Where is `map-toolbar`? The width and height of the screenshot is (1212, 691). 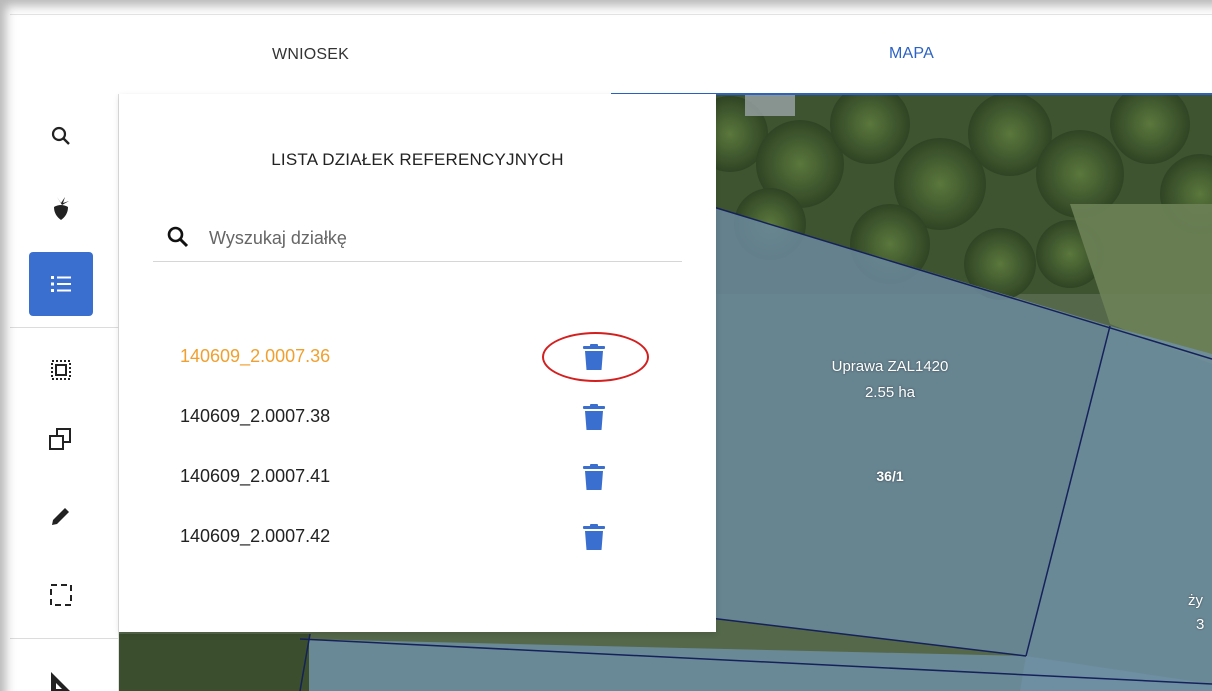
map-toolbar is located at coordinates (64, 392).